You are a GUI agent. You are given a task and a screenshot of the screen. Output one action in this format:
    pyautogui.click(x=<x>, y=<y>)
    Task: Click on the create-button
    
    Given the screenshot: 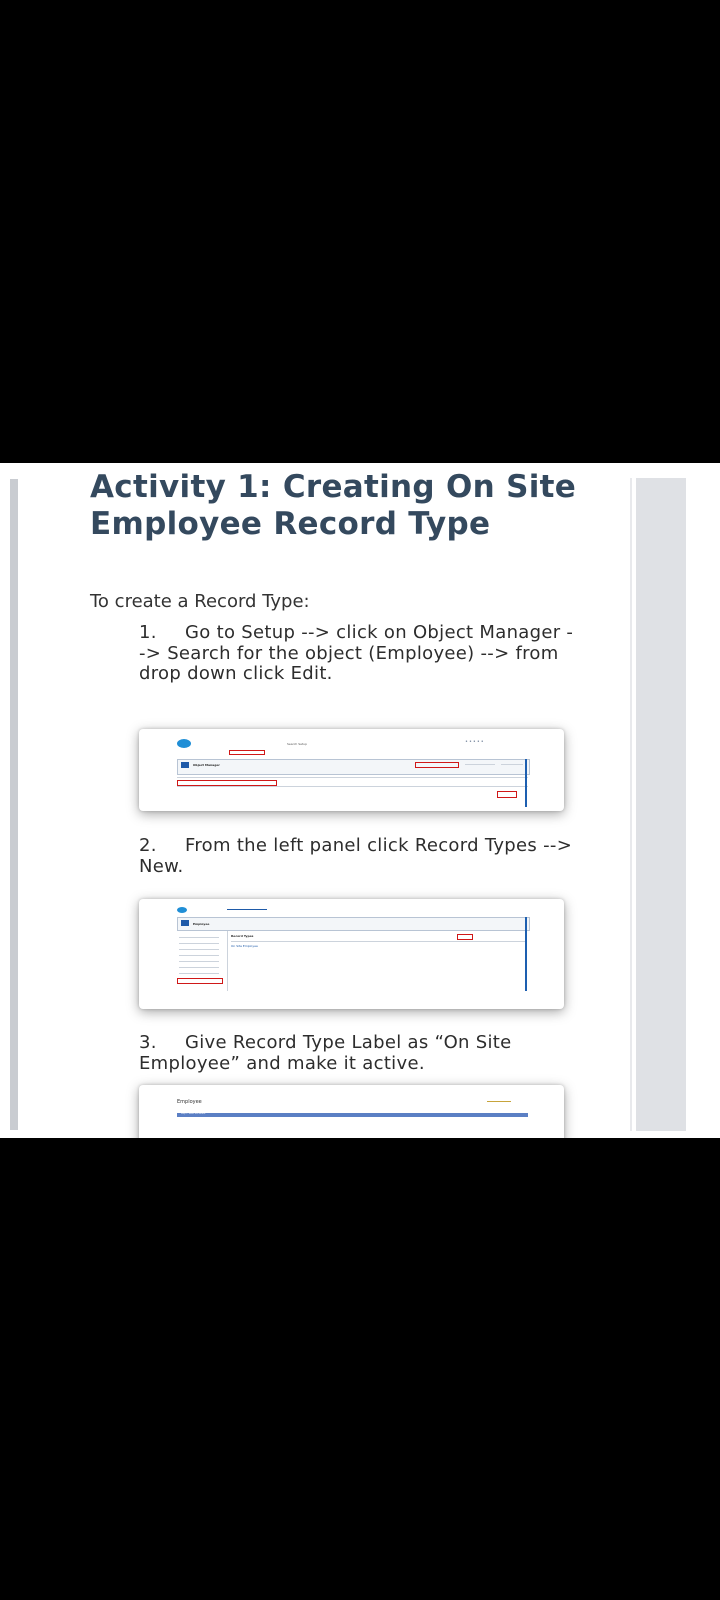 What is the action you would take?
    pyautogui.click(x=512, y=764)
    